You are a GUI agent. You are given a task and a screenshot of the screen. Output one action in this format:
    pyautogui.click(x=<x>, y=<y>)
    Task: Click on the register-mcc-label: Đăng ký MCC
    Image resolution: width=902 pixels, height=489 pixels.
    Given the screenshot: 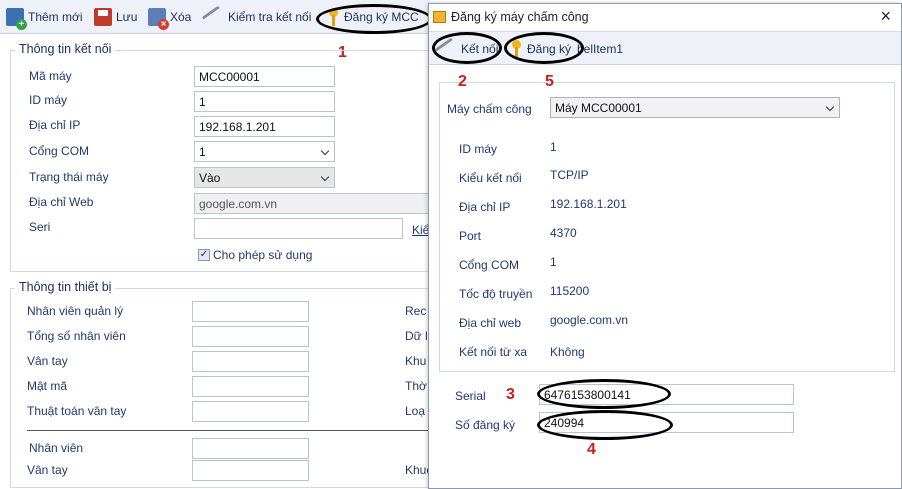 What is the action you would take?
    pyautogui.click(x=381, y=17)
    